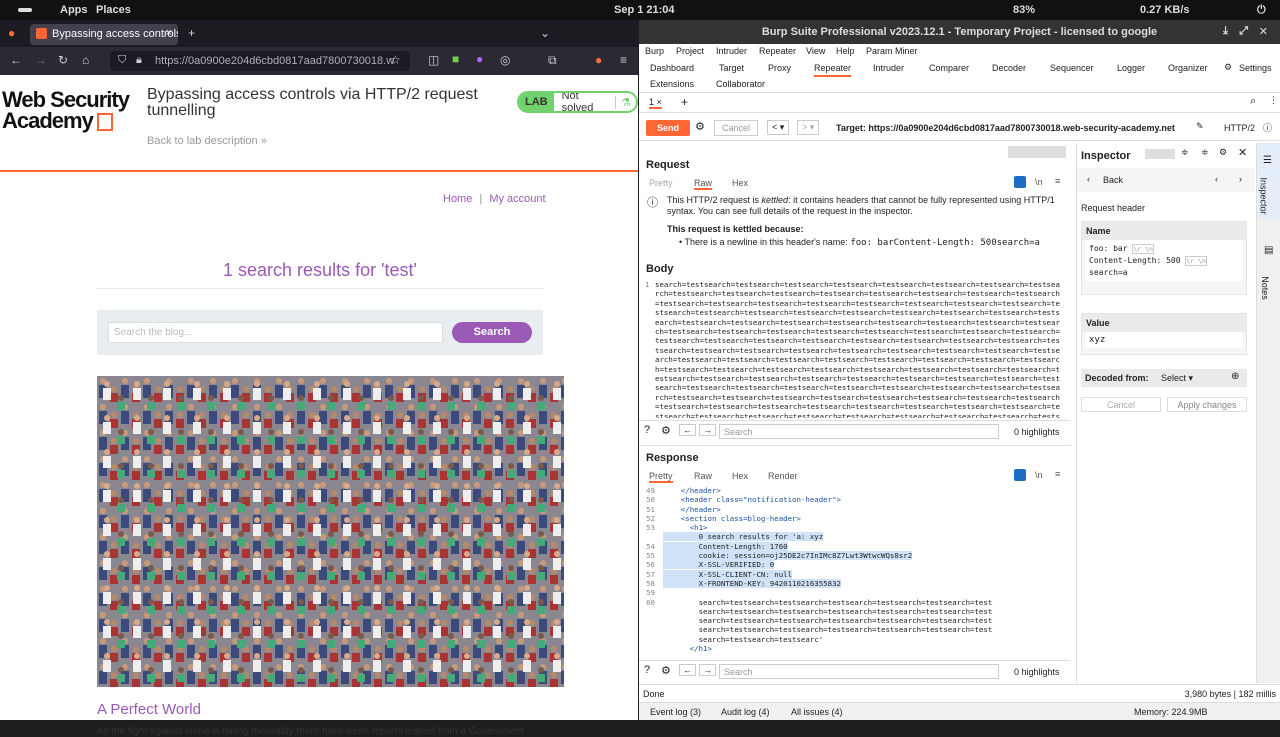  Describe the element at coordinates (736, 128) in the screenshot. I see `cancel-button: Cancel` at that location.